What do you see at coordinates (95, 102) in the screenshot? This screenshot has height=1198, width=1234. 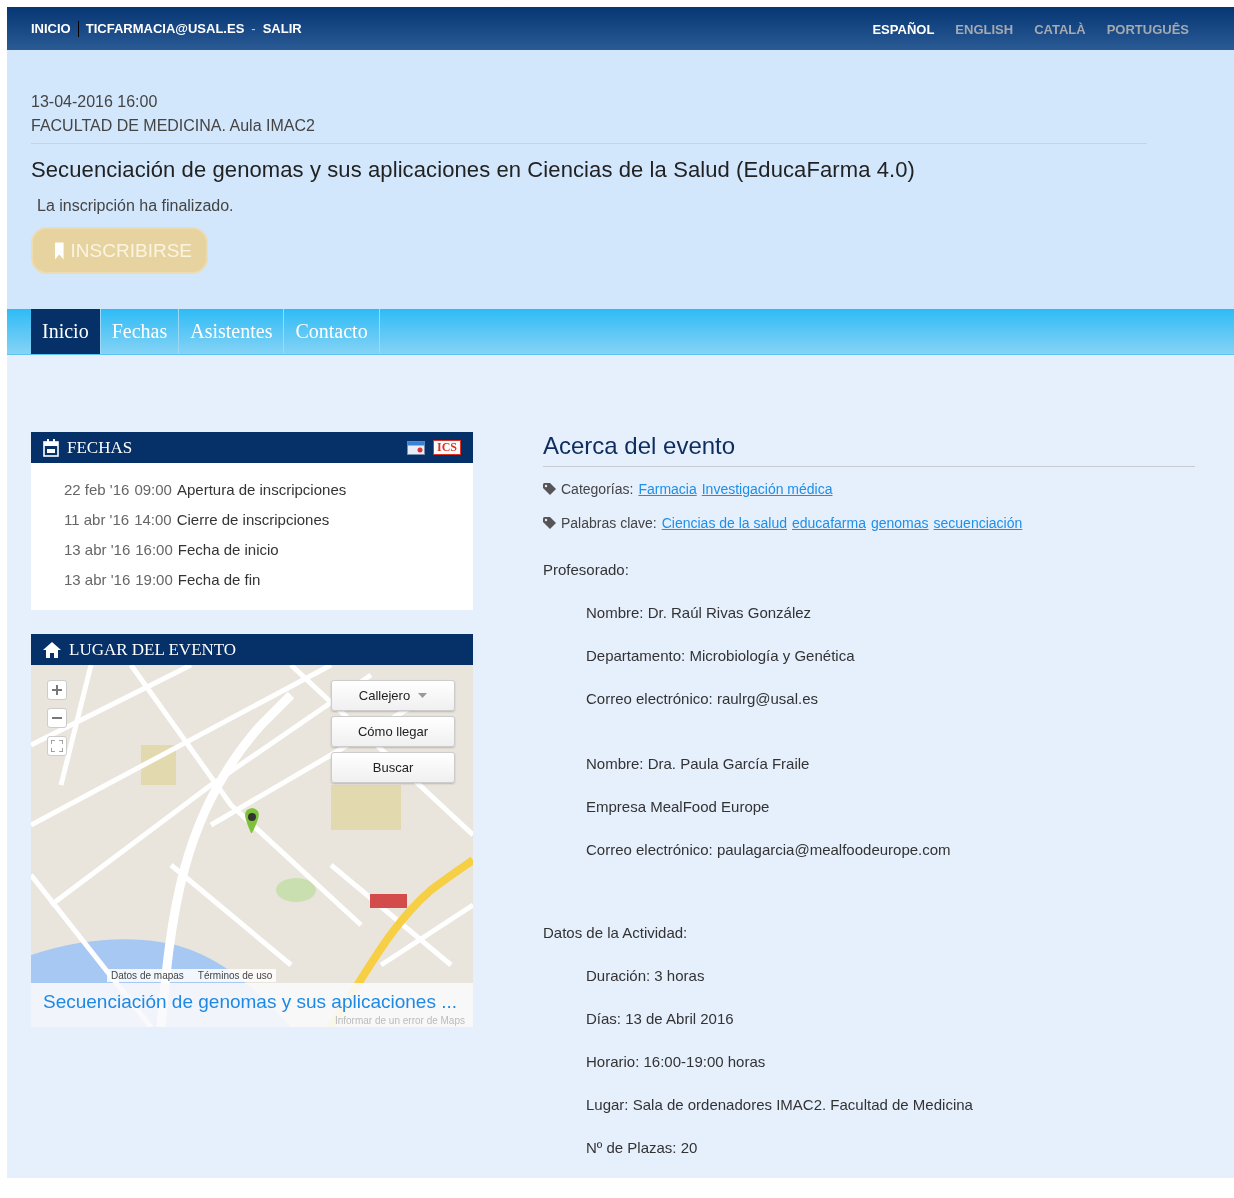 I see `event-datetime: 13-04-2016 16:00` at bounding box center [95, 102].